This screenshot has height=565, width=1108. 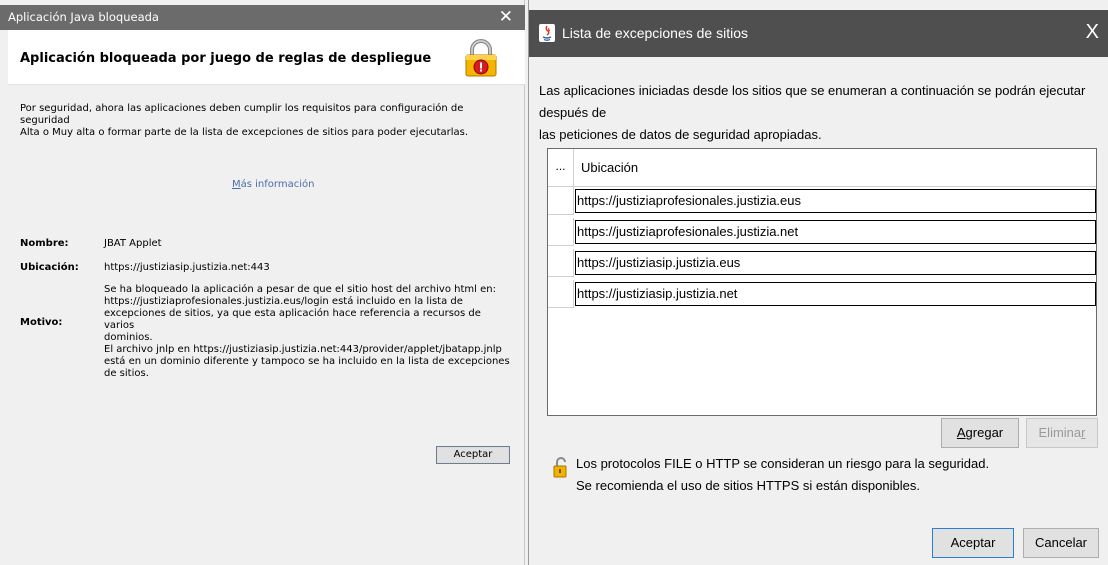 I want to click on table-row: https://justiziasip.justizia.net, so click(x=822, y=294).